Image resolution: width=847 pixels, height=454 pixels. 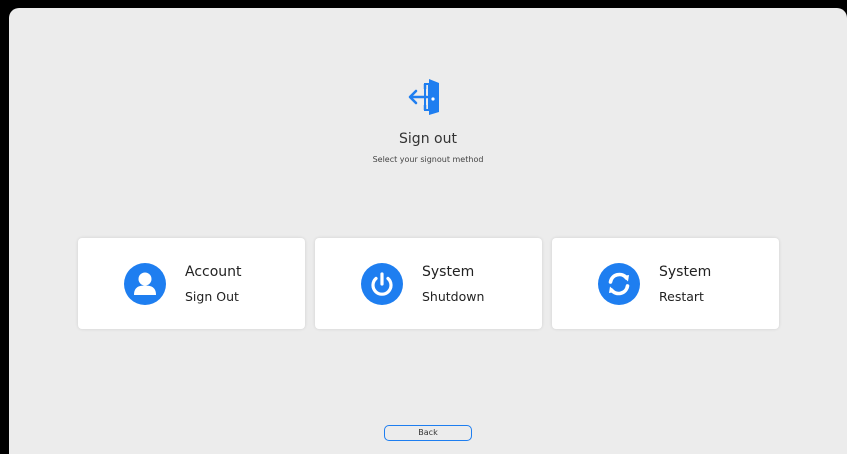 What do you see at coordinates (681, 296) in the screenshot?
I see `system-restart-line2: Restart` at bounding box center [681, 296].